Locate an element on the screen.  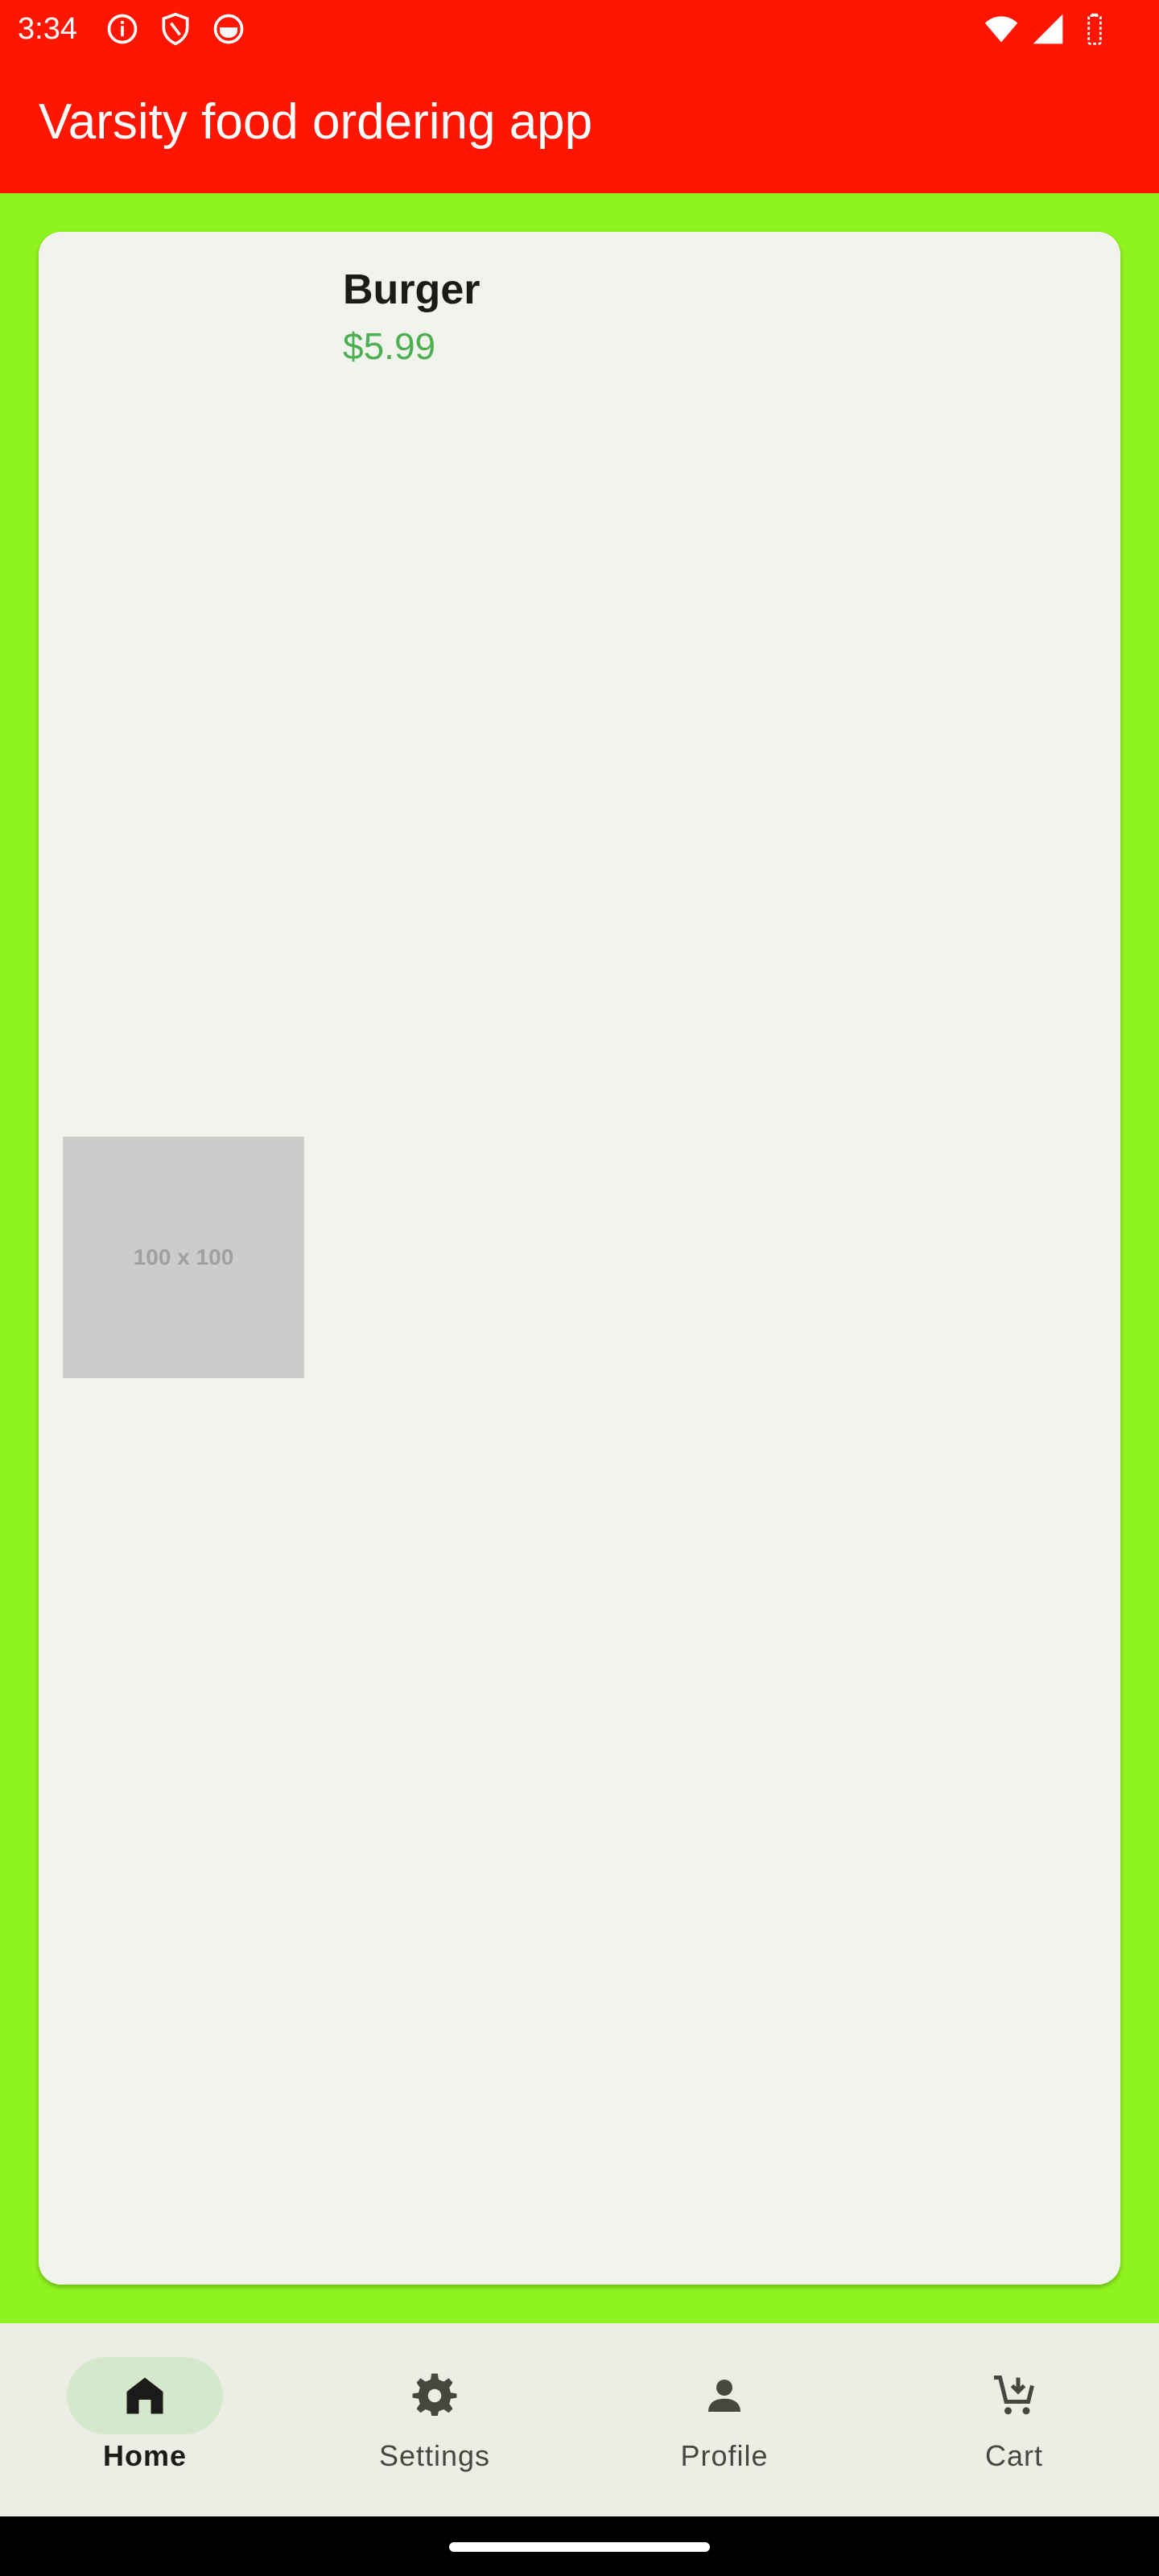
system-navigation-bar is located at coordinates (579, 2546).